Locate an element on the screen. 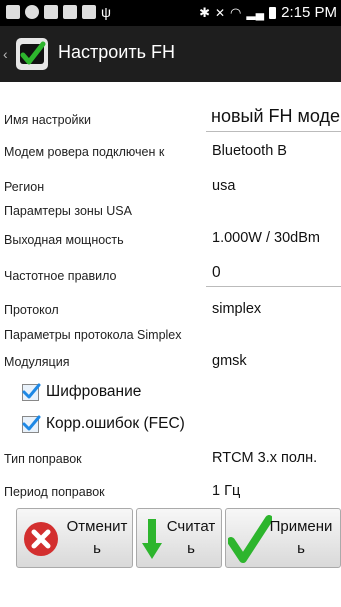 Image resolution: width=341 pixels, height=607 pixels. field-output-power: Выходная мощность 1.000W / 30dBm is located at coordinates (170, 239).